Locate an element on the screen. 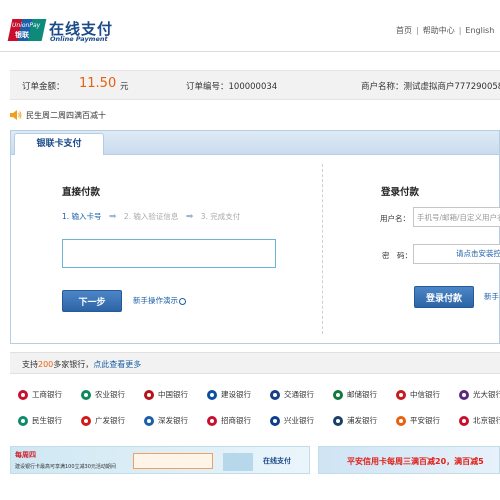 The image size is (500, 500). bank-item: 平安银行 is located at coordinates (418, 421).